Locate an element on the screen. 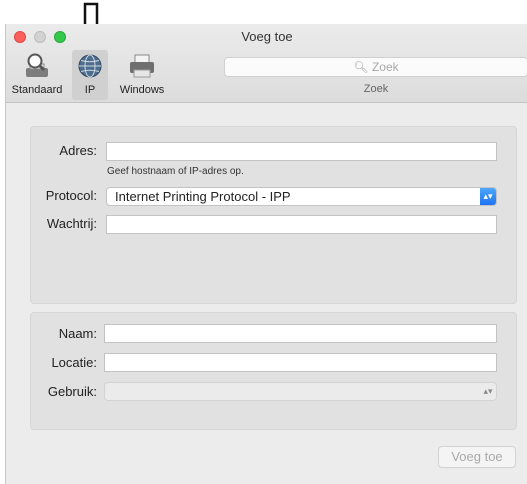 This screenshot has width=527, height=484. tab-windows: Windows is located at coordinates (142, 75).